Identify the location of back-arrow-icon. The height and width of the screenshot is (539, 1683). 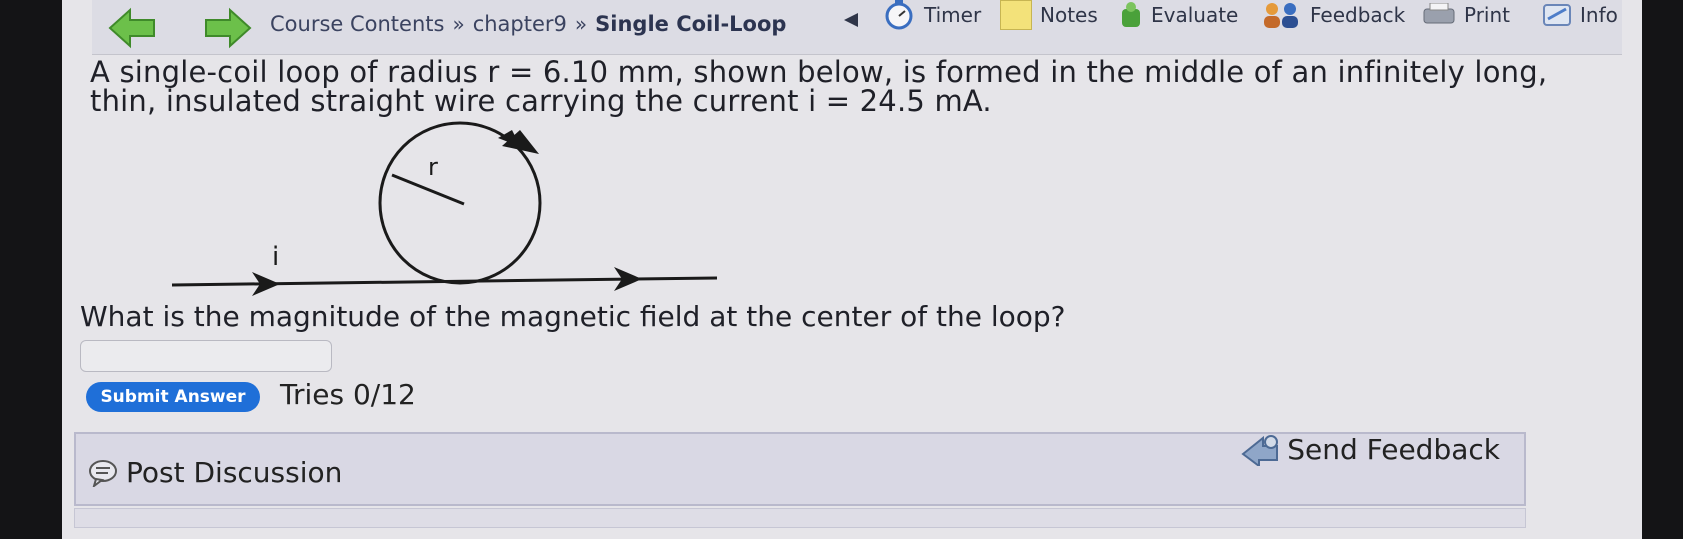
(133, 28).